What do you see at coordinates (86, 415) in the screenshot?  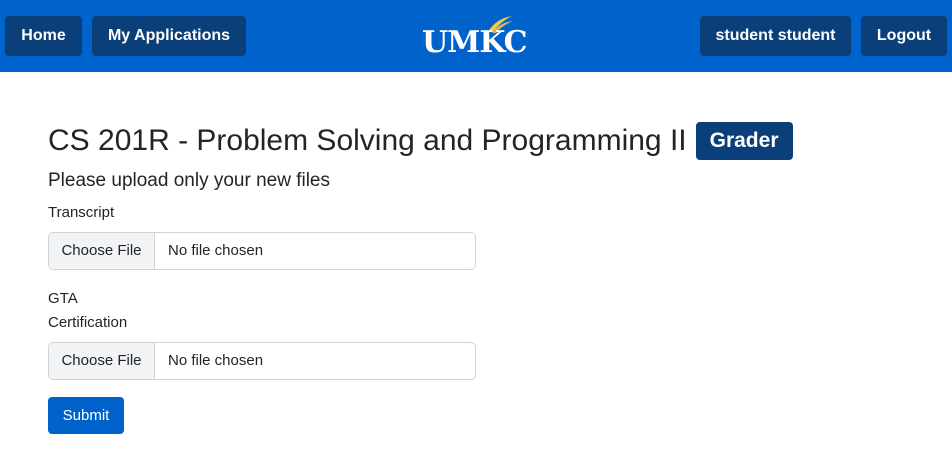 I see `submit-button: Submit` at bounding box center [86, 415].